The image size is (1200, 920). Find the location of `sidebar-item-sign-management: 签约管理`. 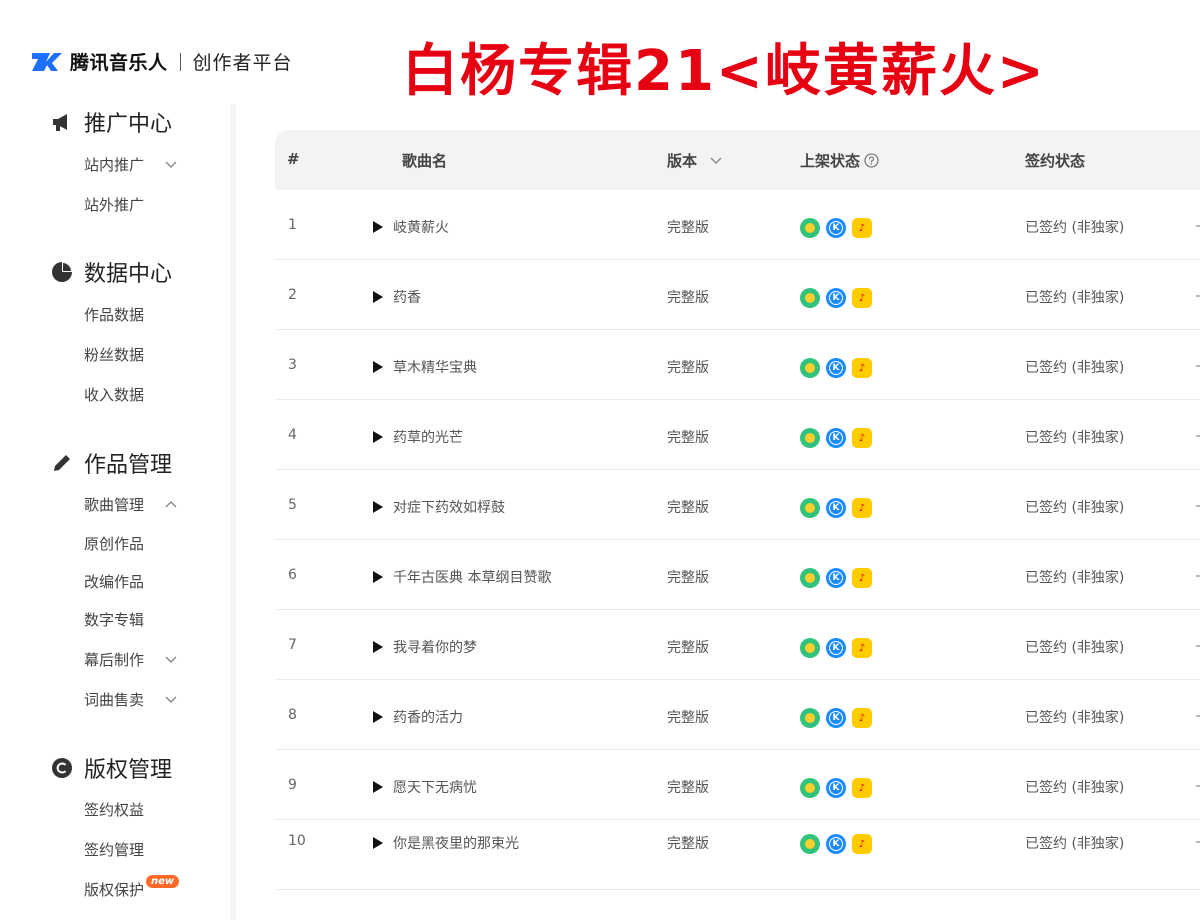

sidebar-item-sign-management: 签约管理 is located at coordinates (114, 849).